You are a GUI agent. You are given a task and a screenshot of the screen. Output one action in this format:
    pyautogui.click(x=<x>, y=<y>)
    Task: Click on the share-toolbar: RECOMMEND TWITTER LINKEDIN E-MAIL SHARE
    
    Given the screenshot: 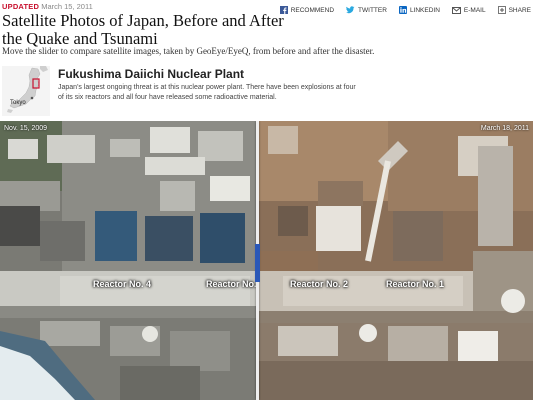 What is the action you would take?
    pyautogui.click(x=405, y=10)
    